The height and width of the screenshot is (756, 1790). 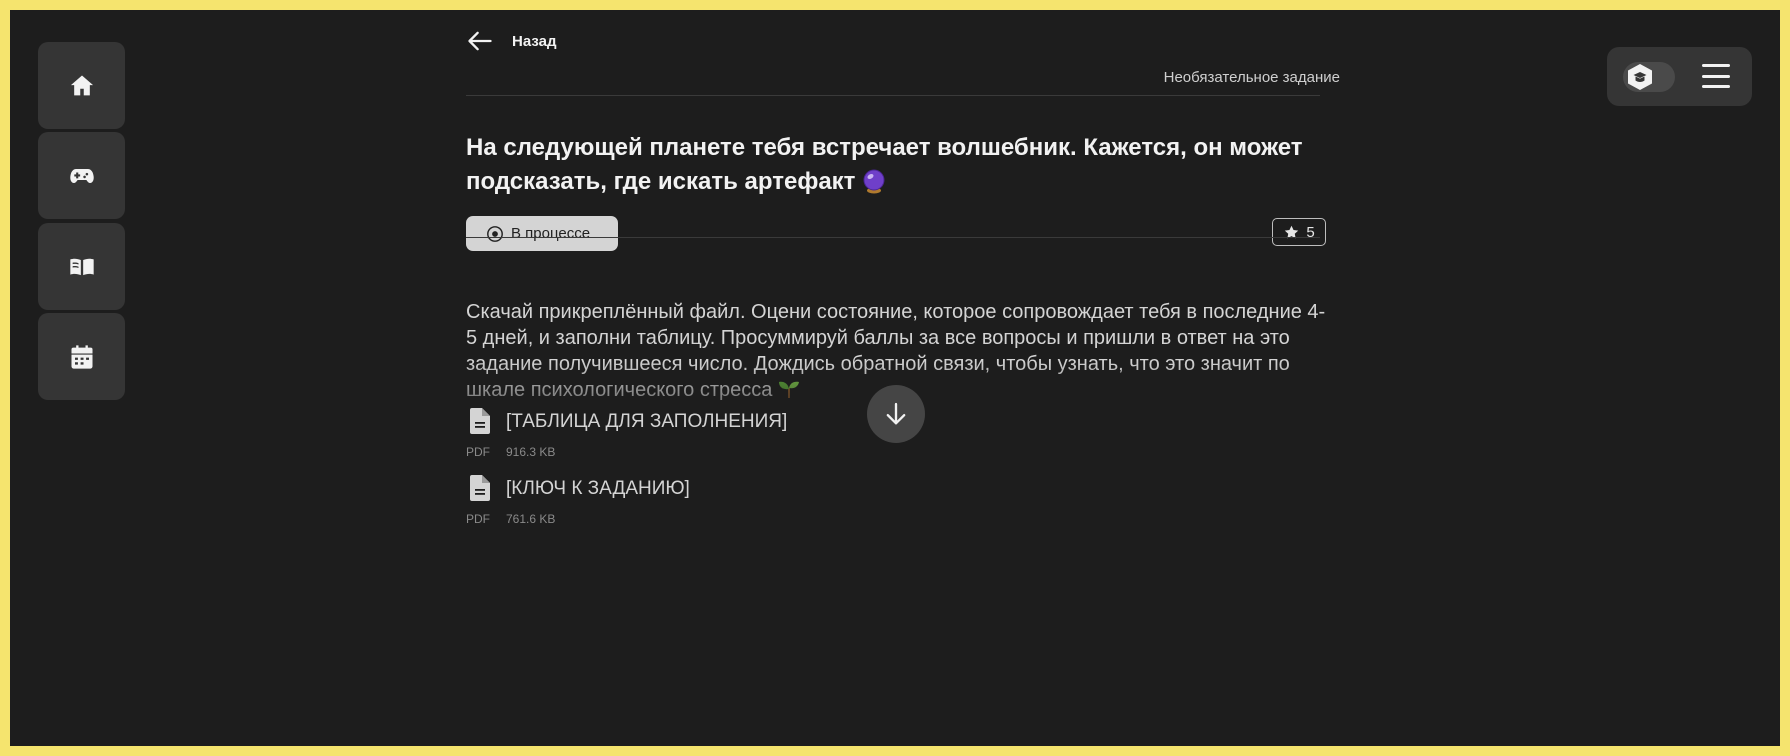 I want to click on points-badge: 5, so click(x=1299, y=232).